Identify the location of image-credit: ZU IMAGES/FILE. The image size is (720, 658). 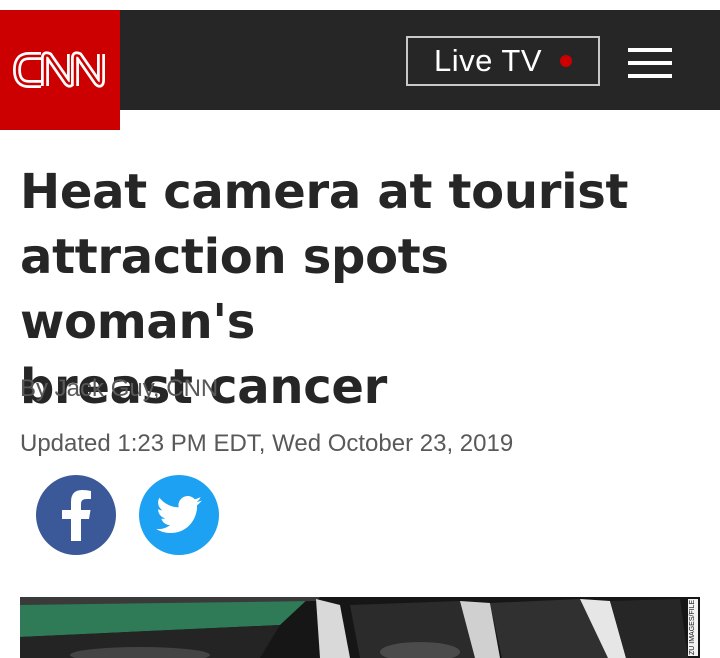
(693, 627).